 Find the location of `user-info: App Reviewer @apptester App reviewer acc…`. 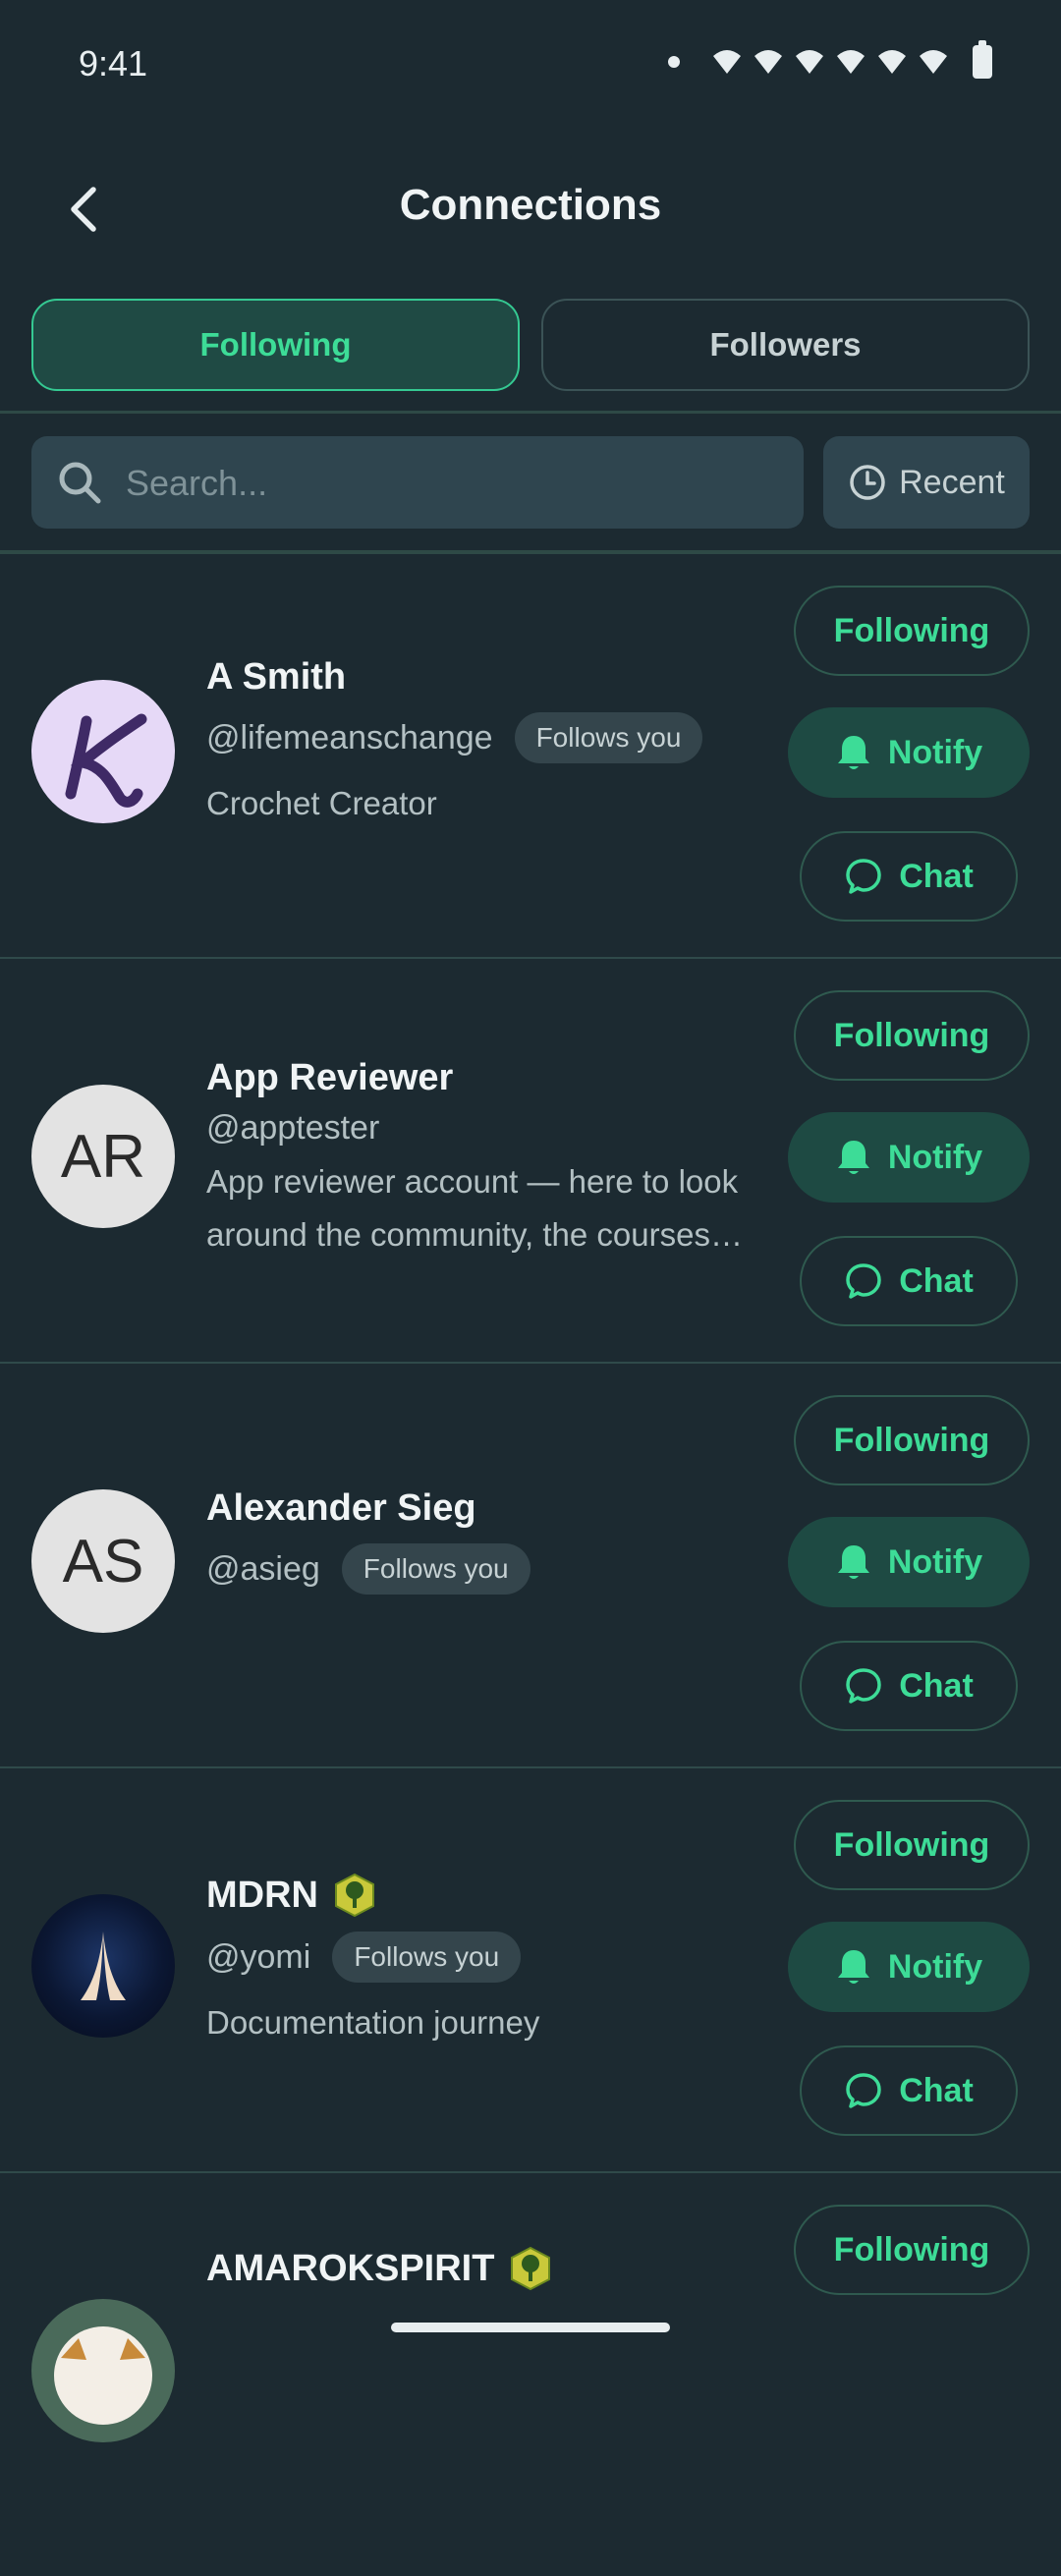

user-info: App Reviewer @apptester App reviewer acc… is located at coordinates (491, 1159).